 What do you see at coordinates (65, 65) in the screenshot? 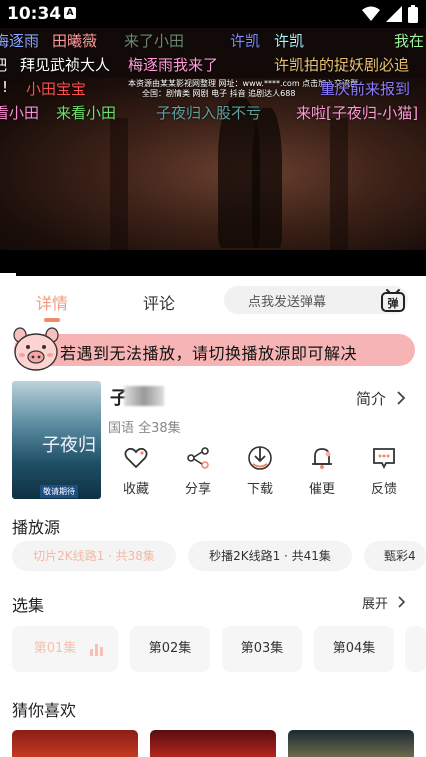
I see `danmaku-comment: 拜见武祯大人` at bounding box center [65, 65].